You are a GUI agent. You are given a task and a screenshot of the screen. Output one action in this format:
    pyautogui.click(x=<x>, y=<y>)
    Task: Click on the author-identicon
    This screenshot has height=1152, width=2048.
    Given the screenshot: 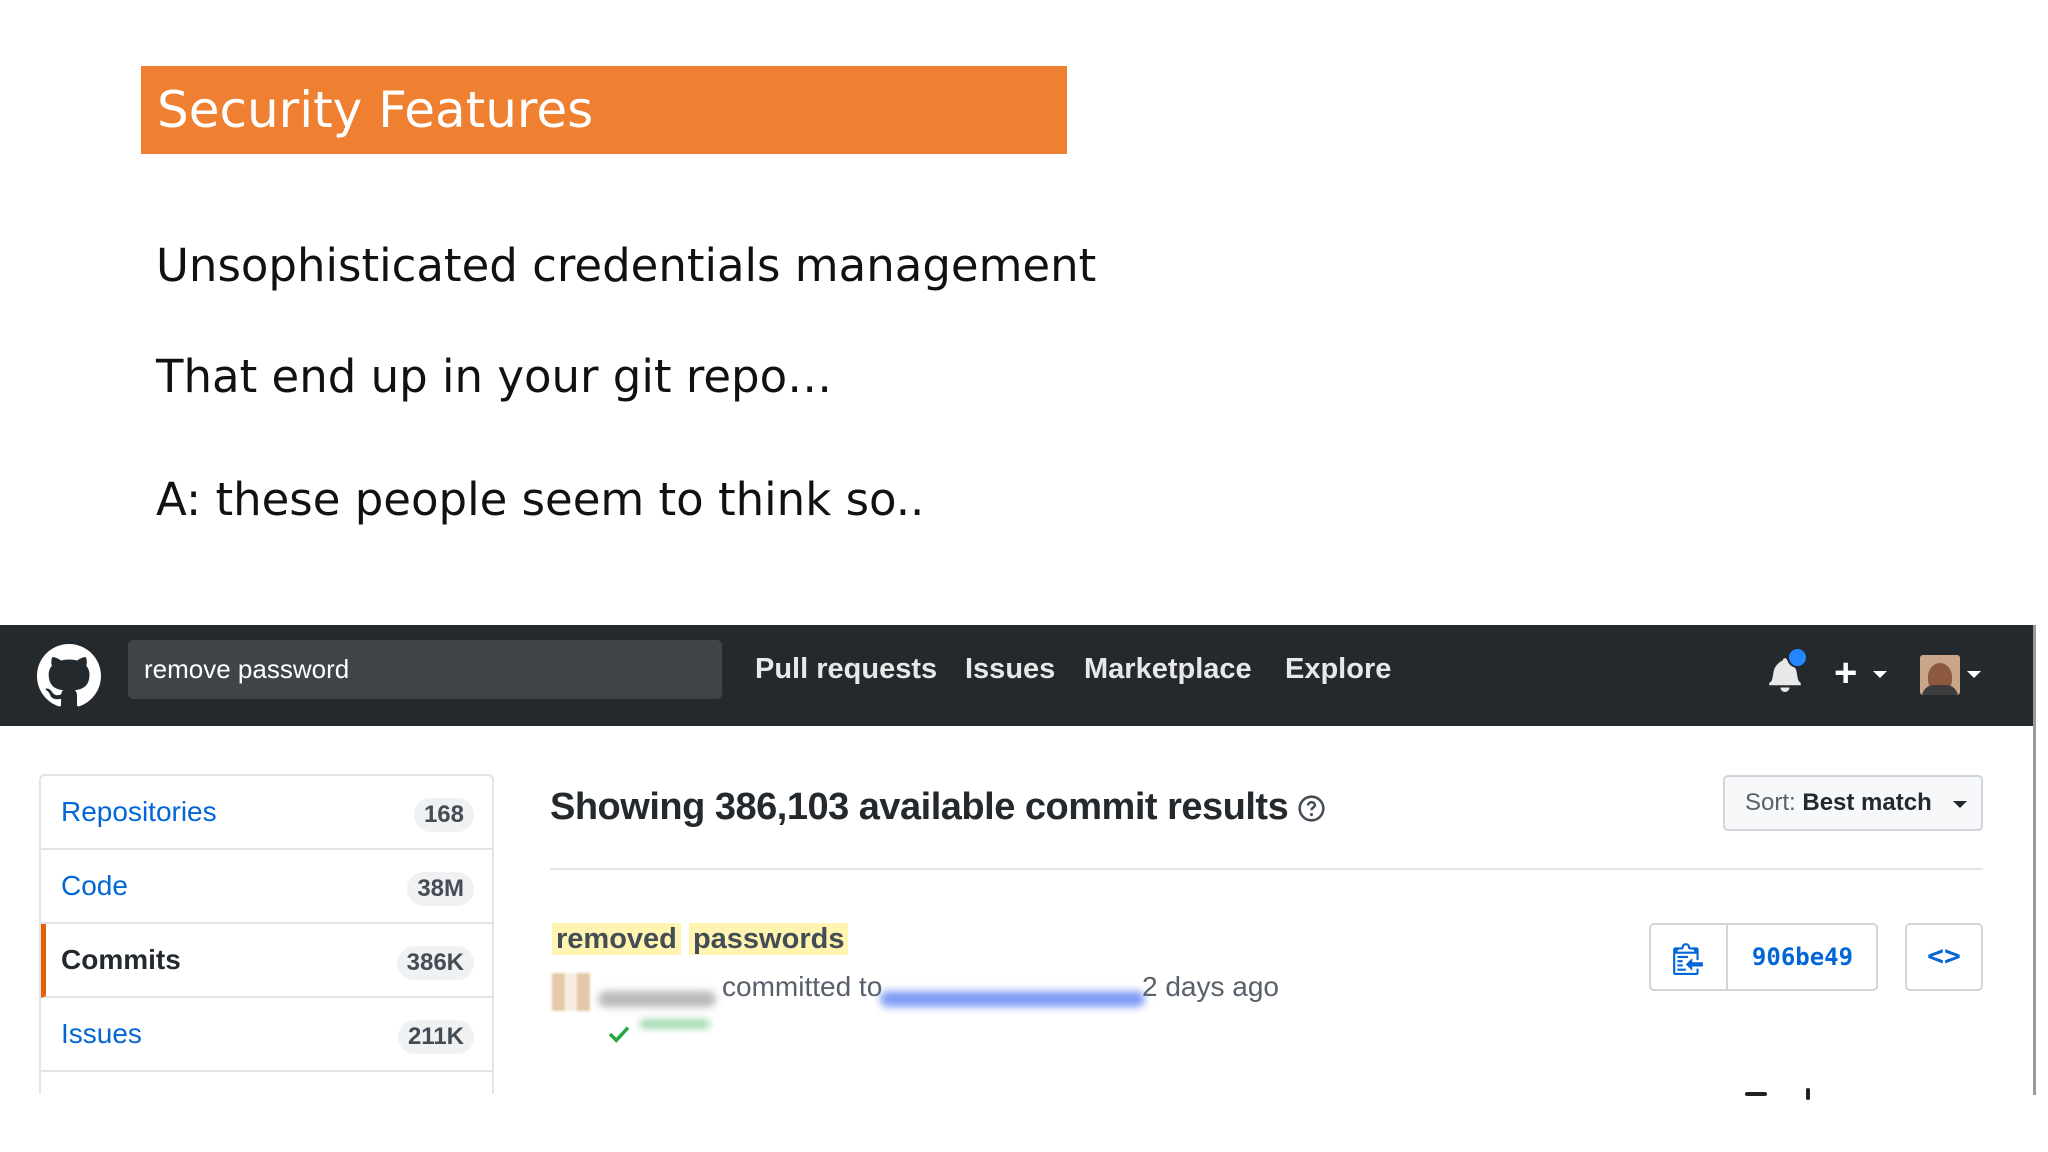 What is the action you would take?
    pyautogui.click(x=571, y=992)
    